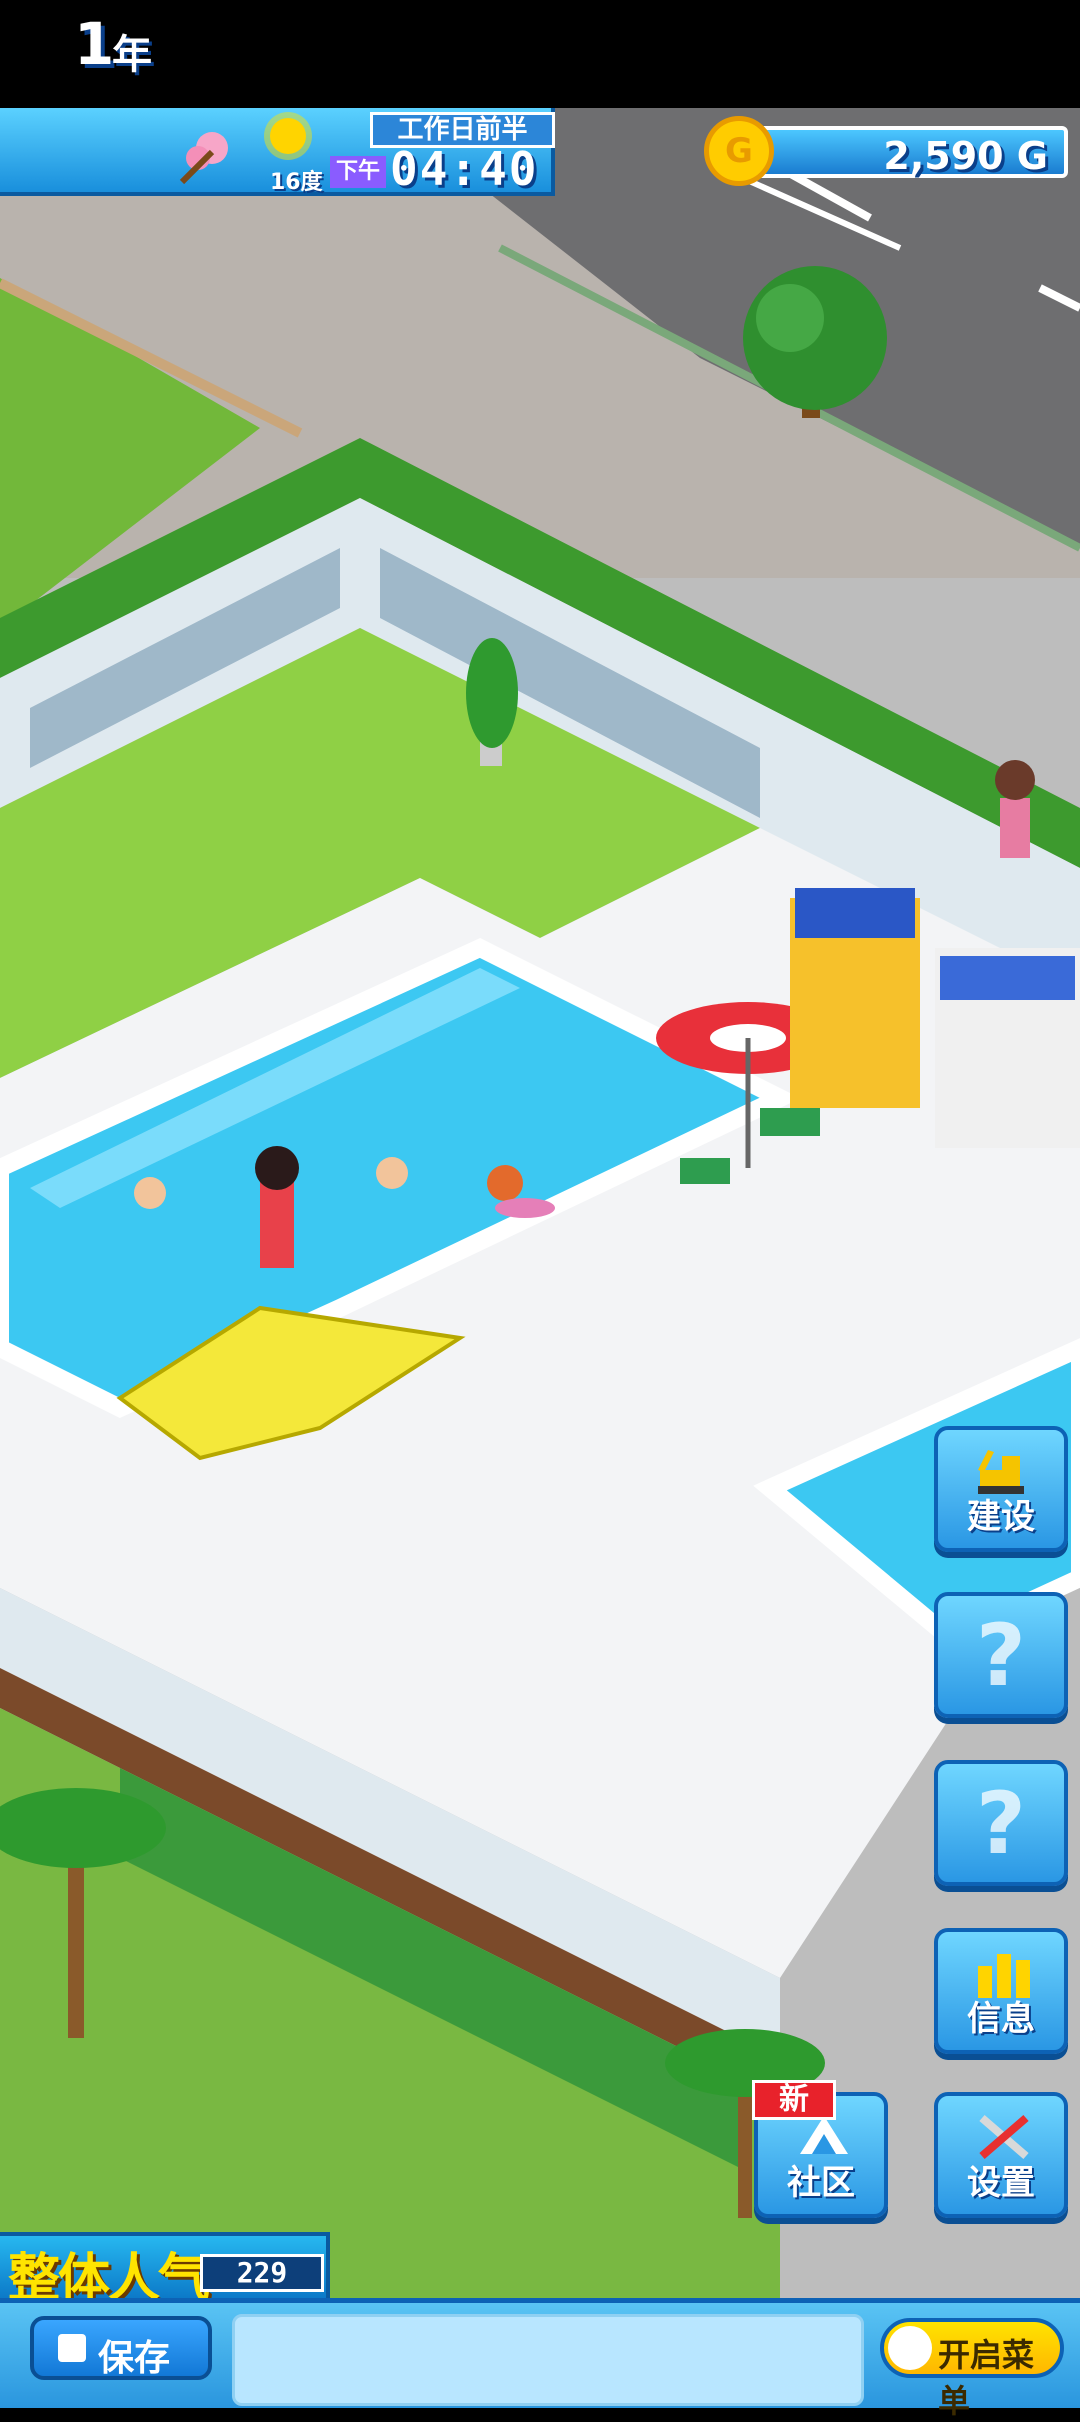 The height and width of the screenshot is (2422, 1080). Describe the element at coordinates (203, 158) in the screenshot. I see `cherry-blossom-icon` at that location.